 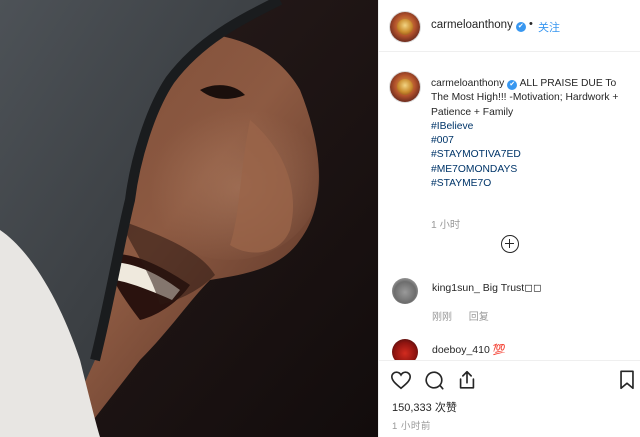 I want to click on hashtag-link: #STAYMOTIVA7ED, so click(x=531, y=155).